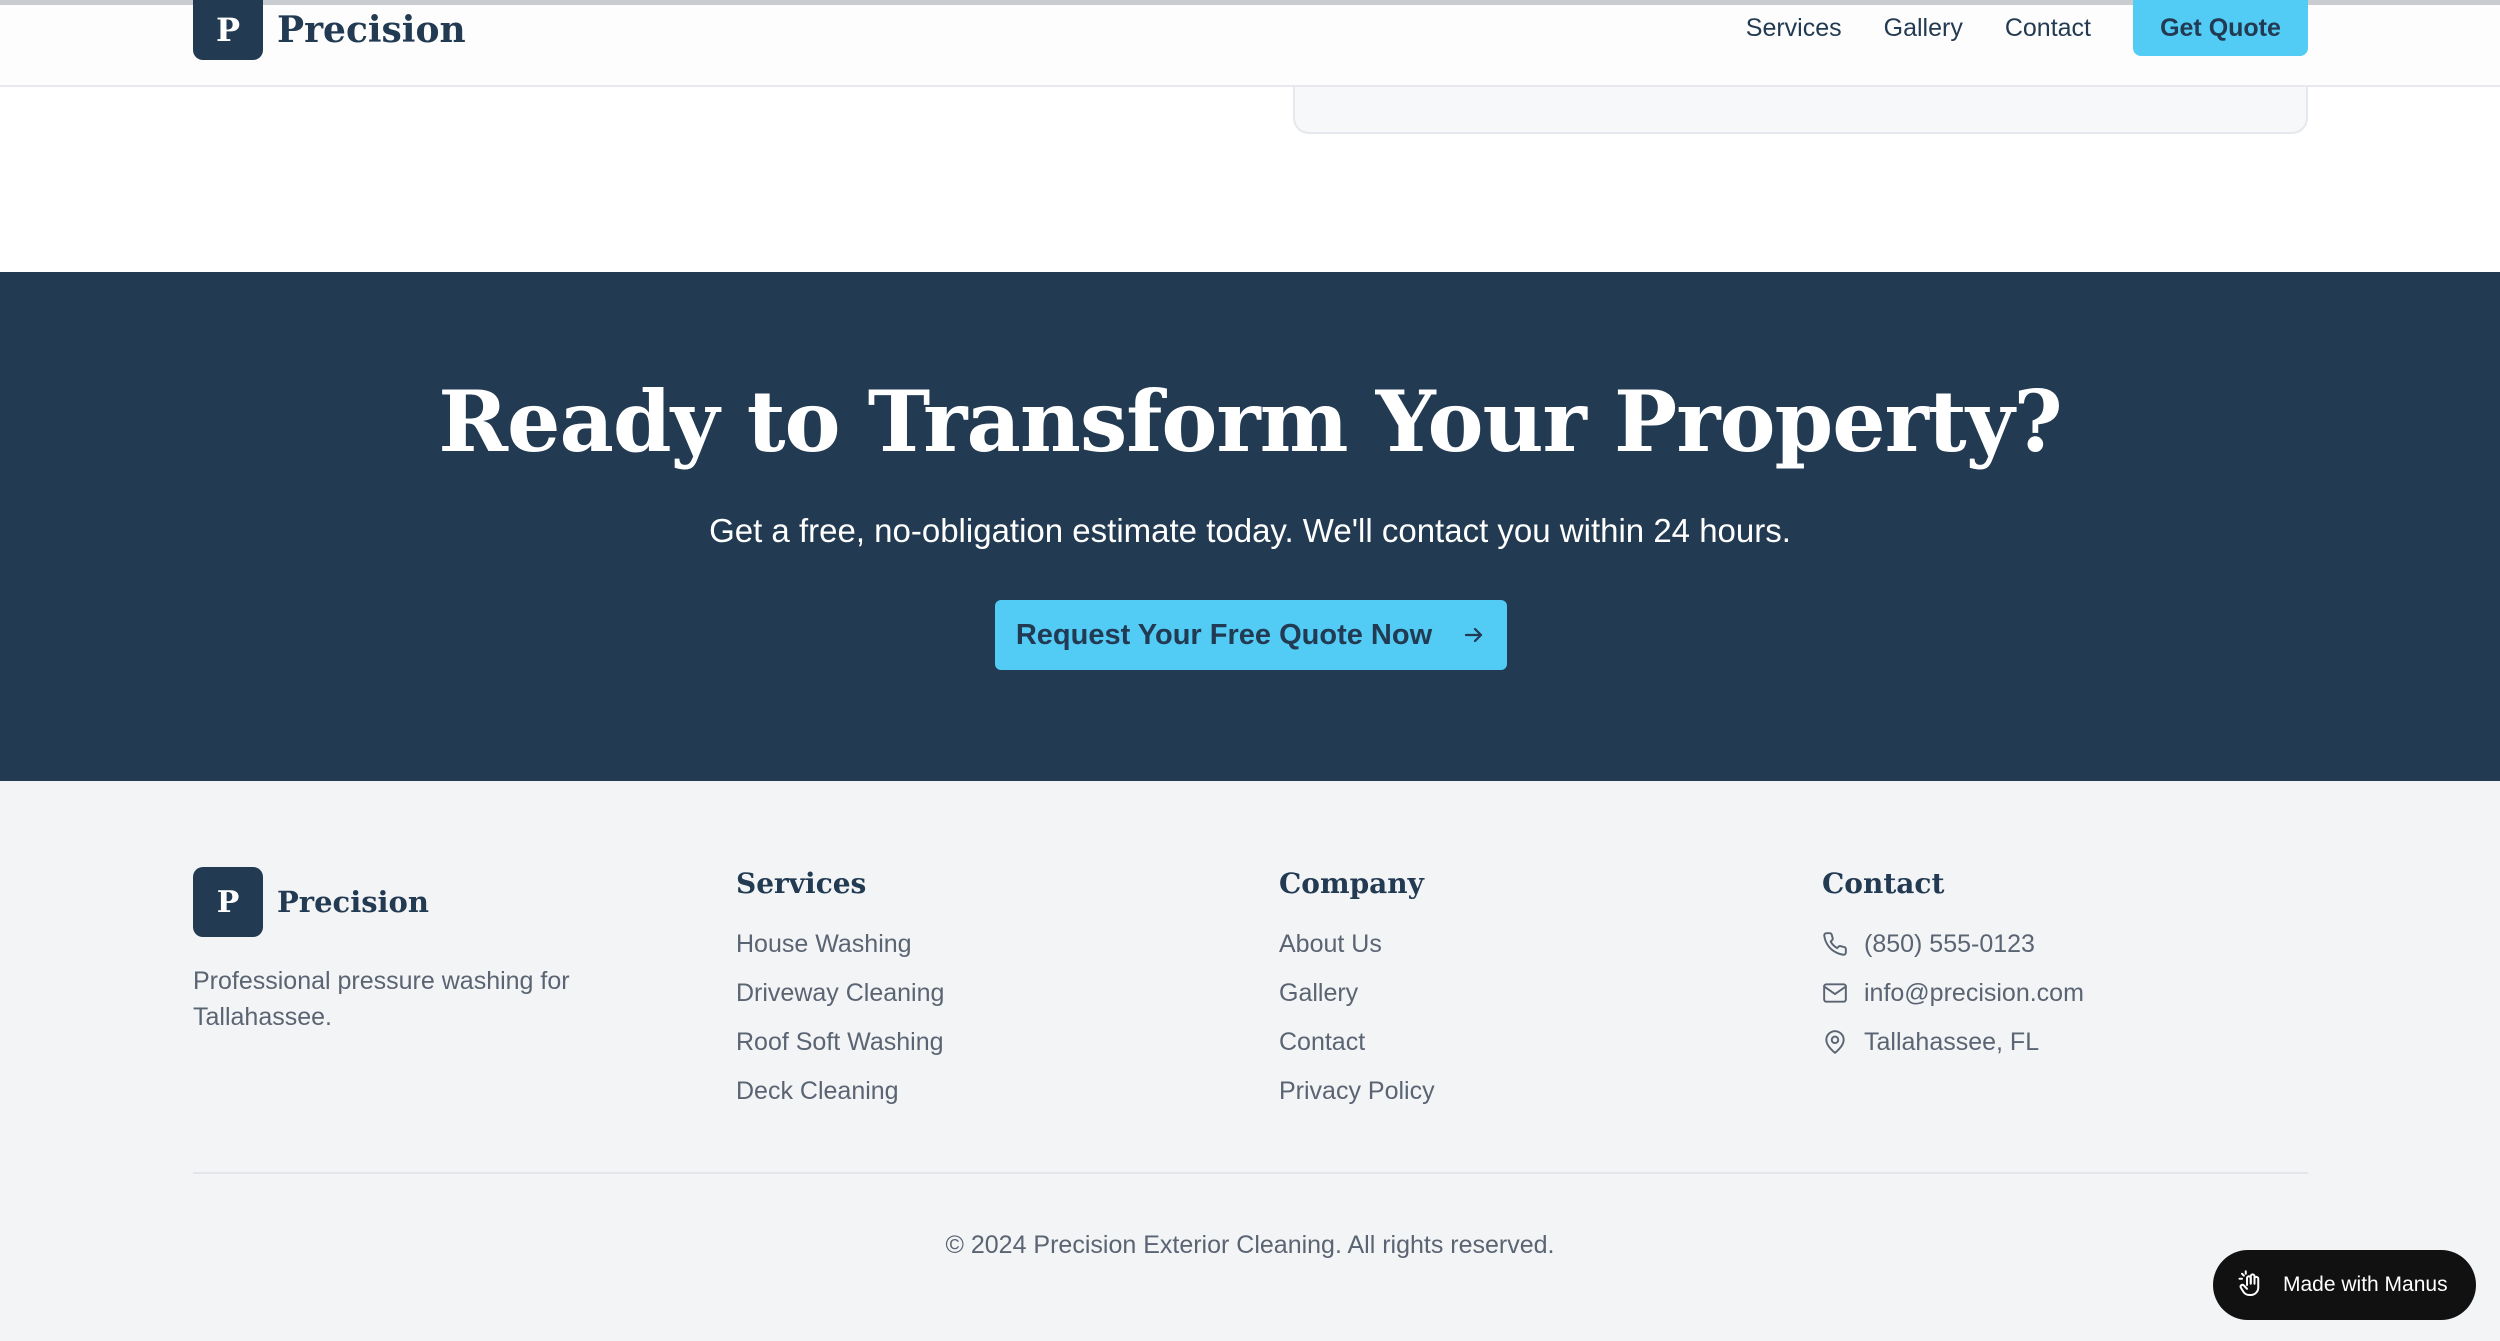 The height and width of the screenshot is (1341, 2500). I want to click on footer-logo-mark: P, so click(228, 902).